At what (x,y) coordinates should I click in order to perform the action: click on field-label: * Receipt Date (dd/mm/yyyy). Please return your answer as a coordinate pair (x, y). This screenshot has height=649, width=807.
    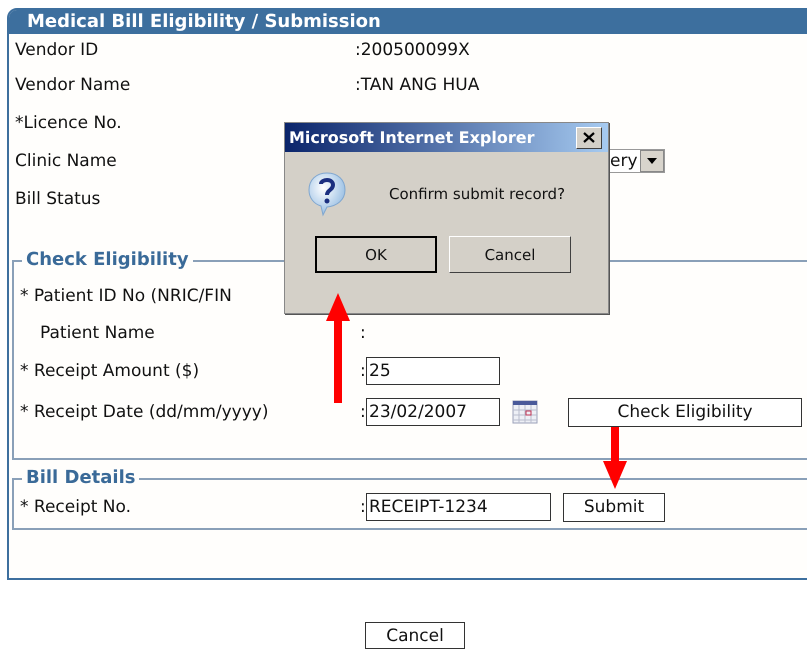
    Looking at the image, I should click on (145, 412).